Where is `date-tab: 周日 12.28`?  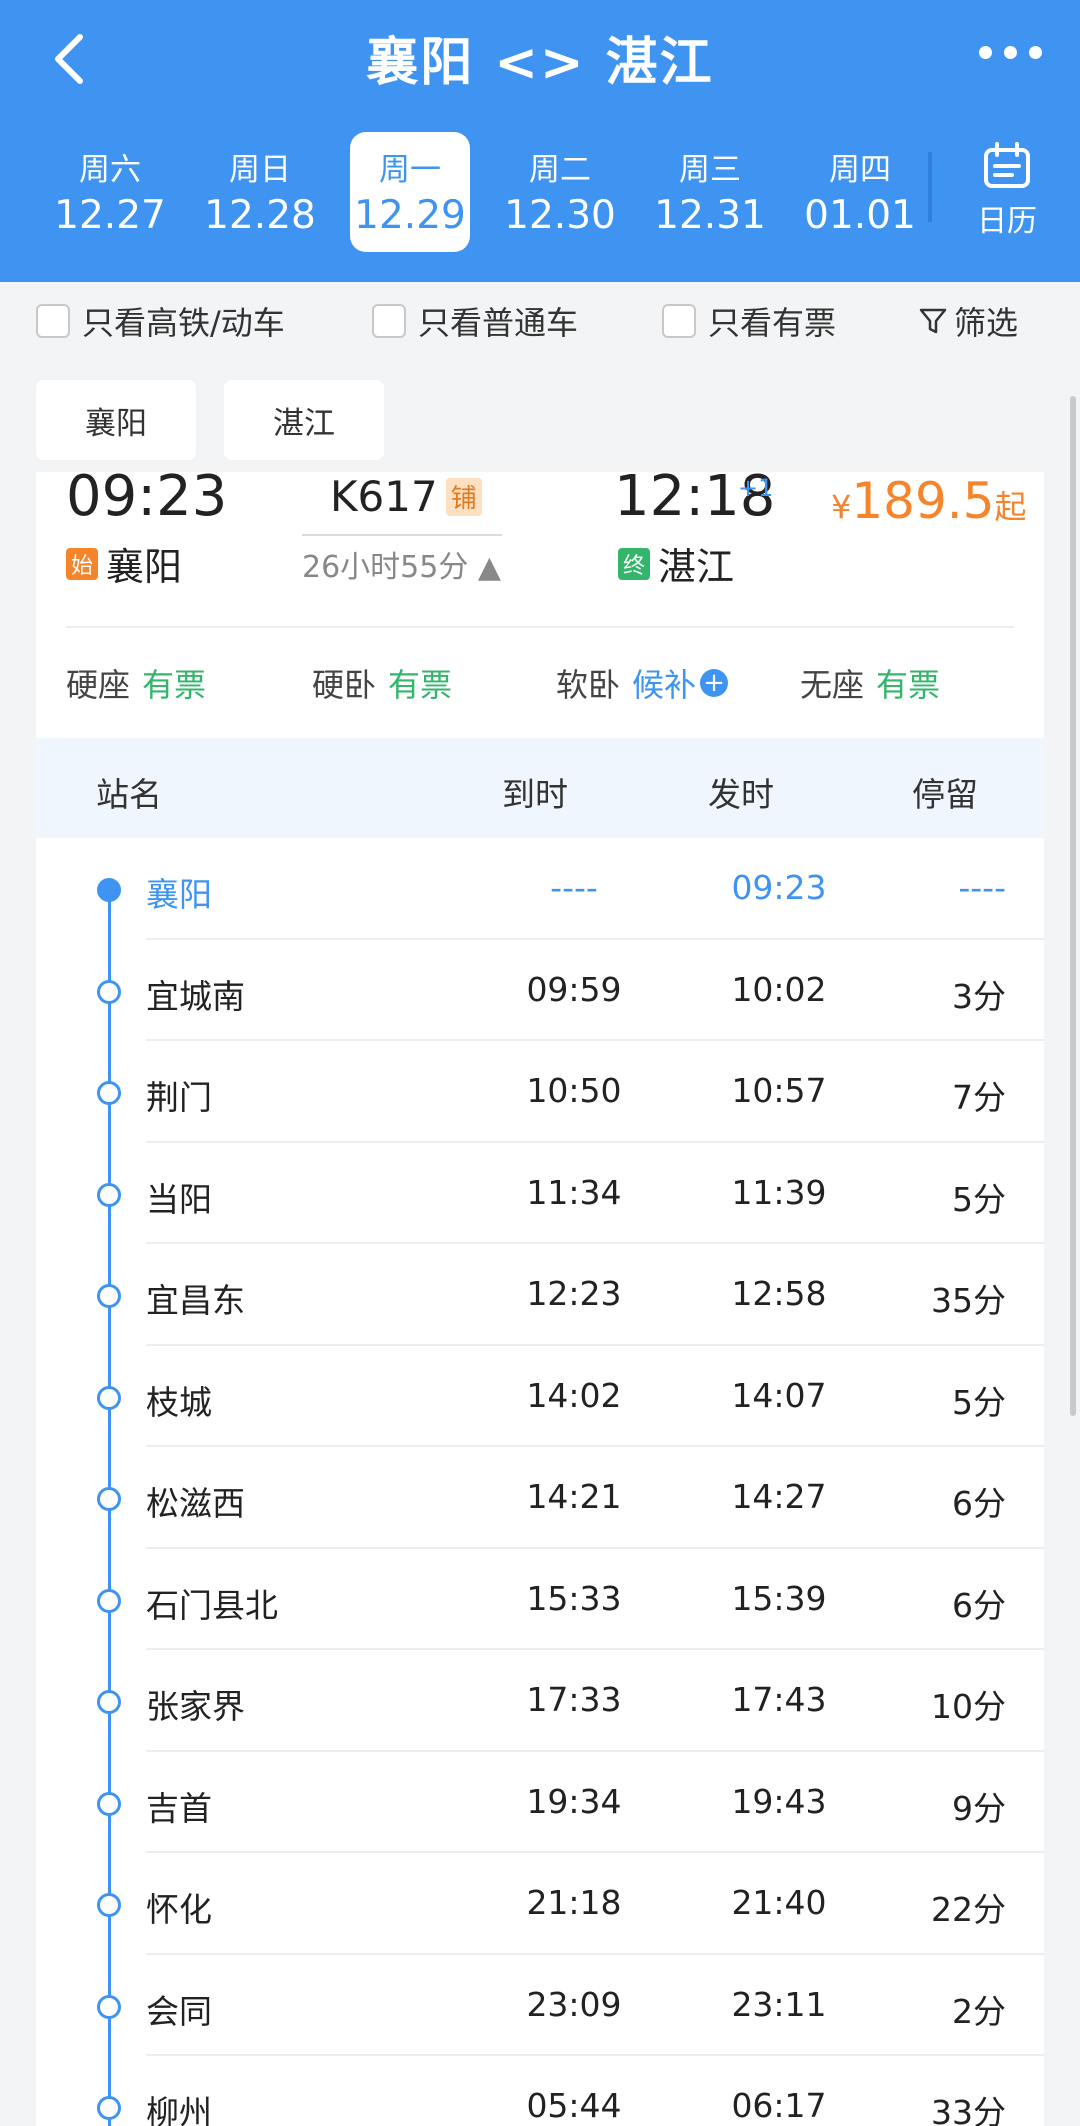 date-tab: 周日 12.28 is located at coordinates (260, 192).